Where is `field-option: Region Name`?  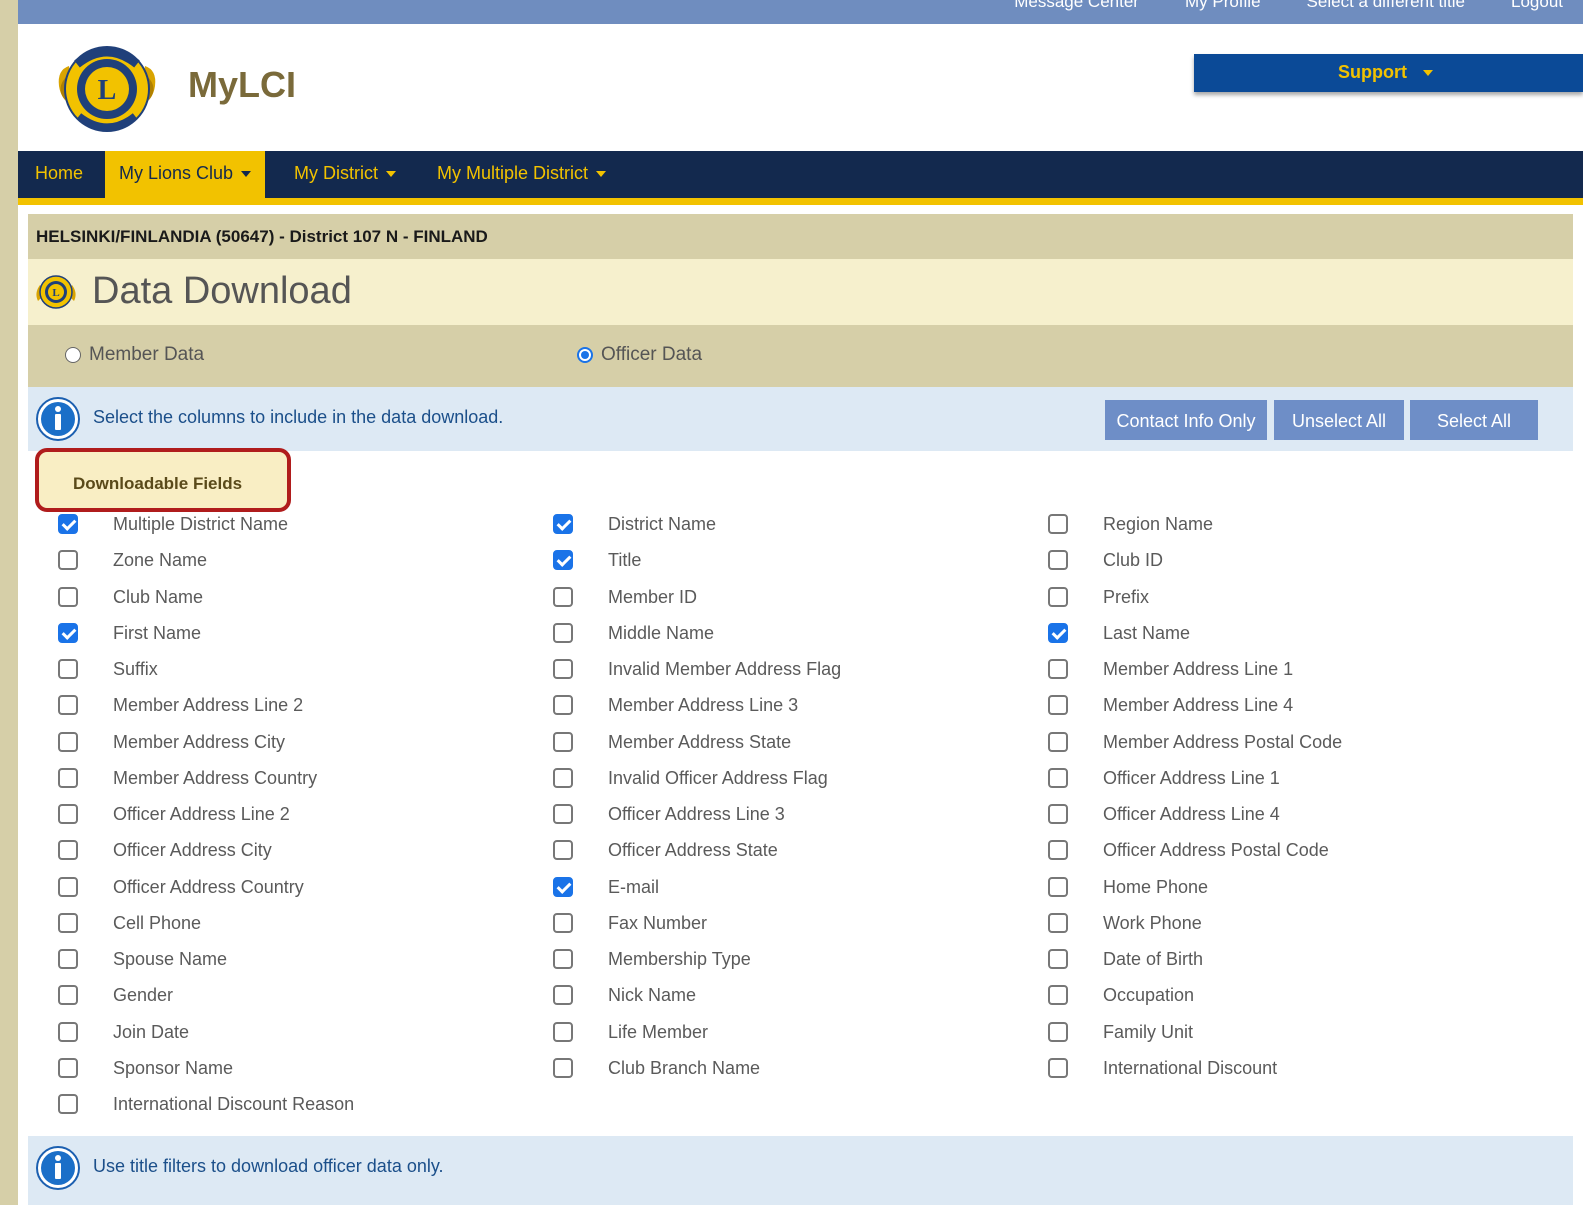
field-option: Region Name is located at coordinates (1130, 524).